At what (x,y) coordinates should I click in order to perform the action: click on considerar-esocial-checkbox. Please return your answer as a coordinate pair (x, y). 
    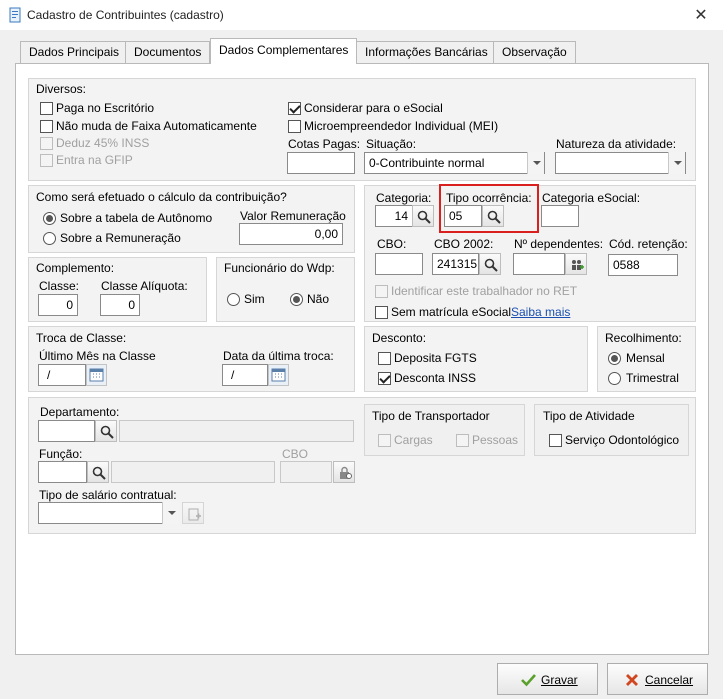
    Looking at the image, I should click on (294, 108).